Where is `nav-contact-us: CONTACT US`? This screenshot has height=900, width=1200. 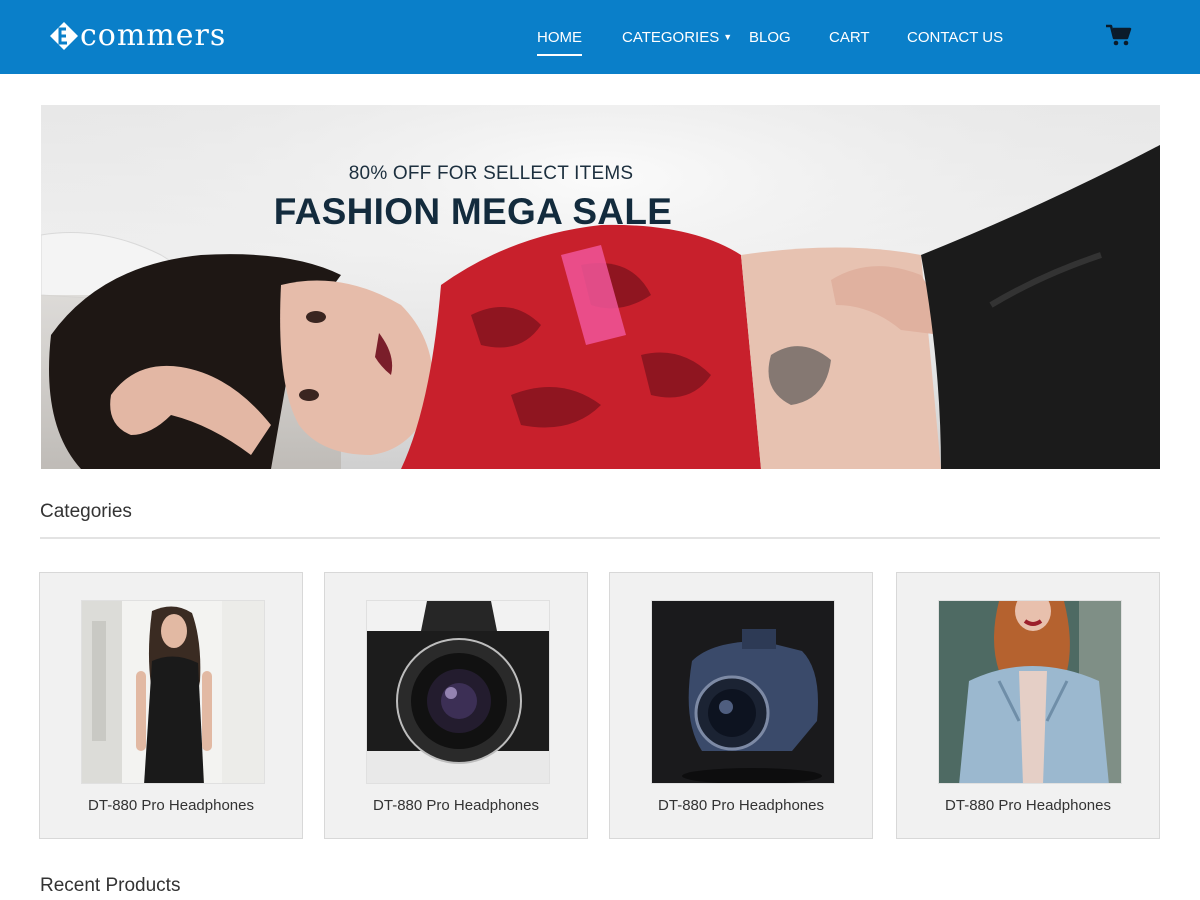 nav-contact-us: CONTACT US is located at coordinates (955, 37).